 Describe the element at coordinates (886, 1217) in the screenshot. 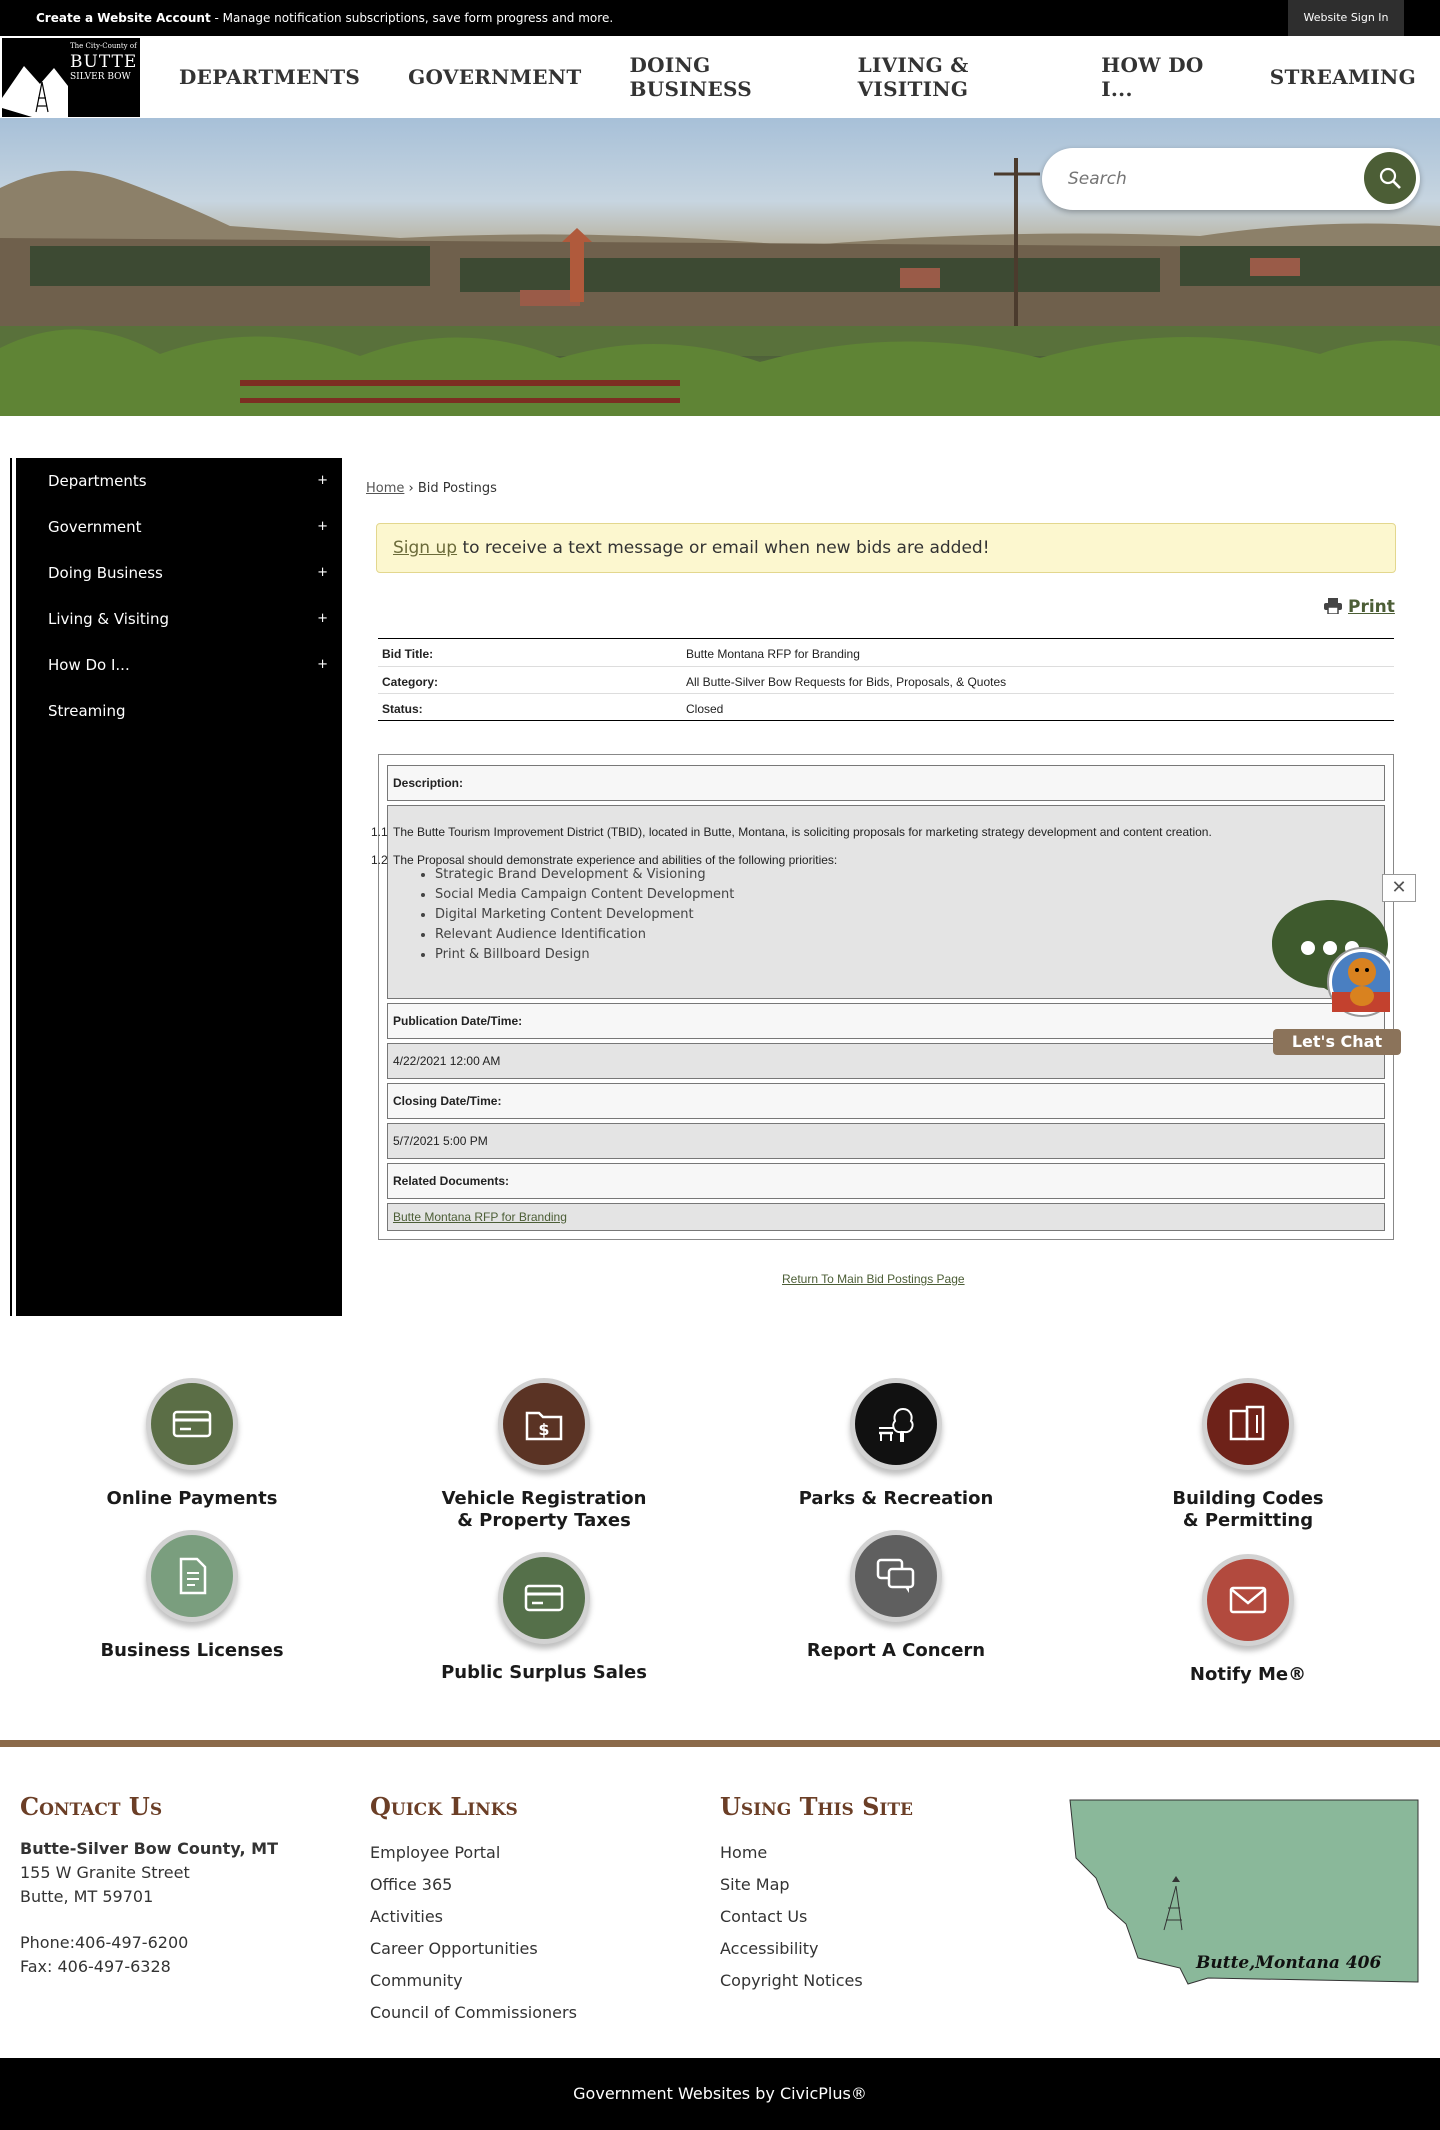

I see `related-documents-value: Butte Montana RFP for Branding` at that location.